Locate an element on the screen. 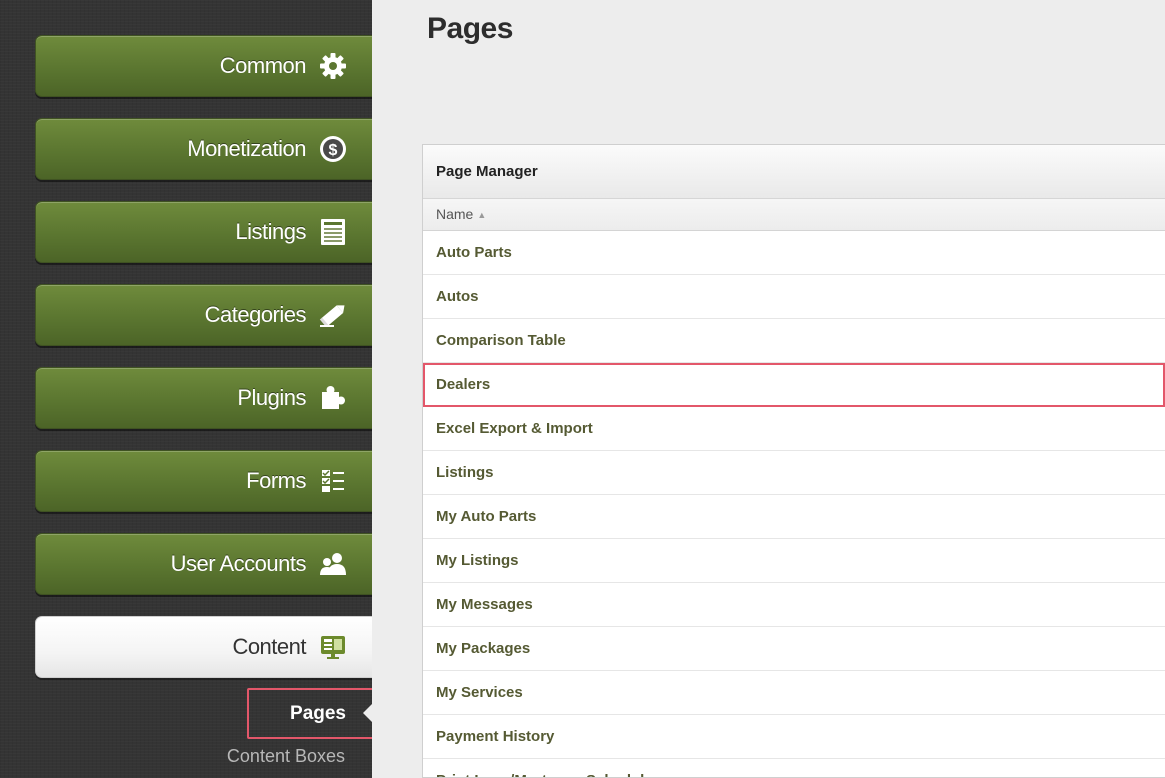 This screenshot has height=778, width=1165. highlight-box is located at coordinates (309, 713).